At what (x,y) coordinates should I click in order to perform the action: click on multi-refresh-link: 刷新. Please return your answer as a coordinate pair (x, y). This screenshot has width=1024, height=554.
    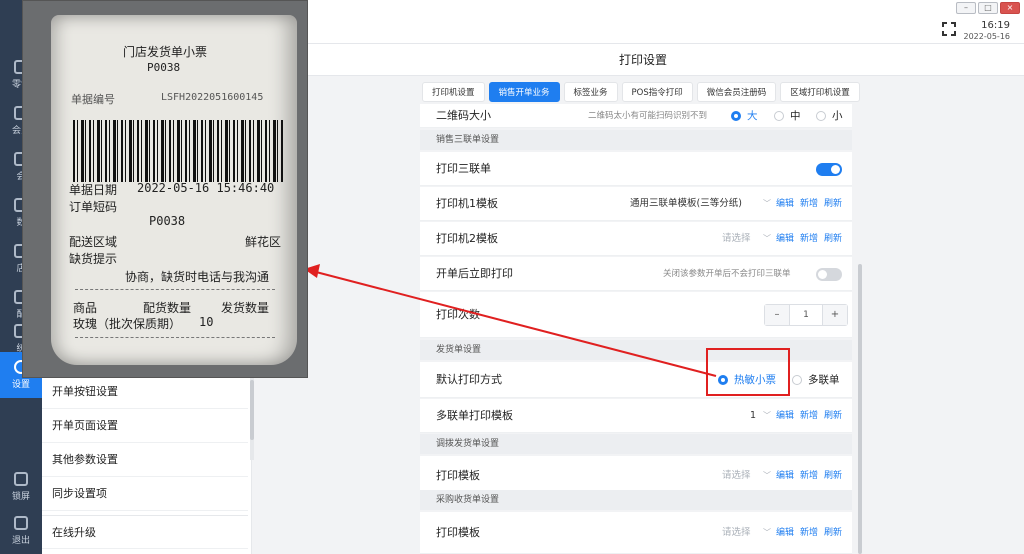
    Looking at the image, I should click on (833, 416).